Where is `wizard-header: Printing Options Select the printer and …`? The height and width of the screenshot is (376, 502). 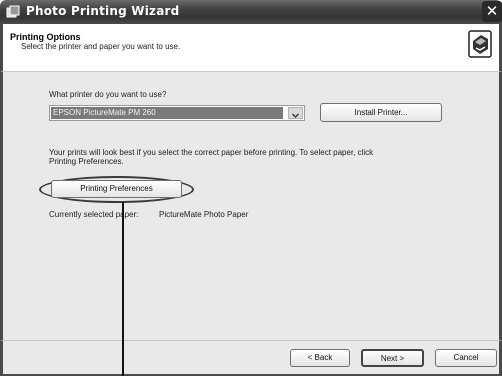
wizard-header: Printing Options Select the printer and … is located at coordinates (251, 48).